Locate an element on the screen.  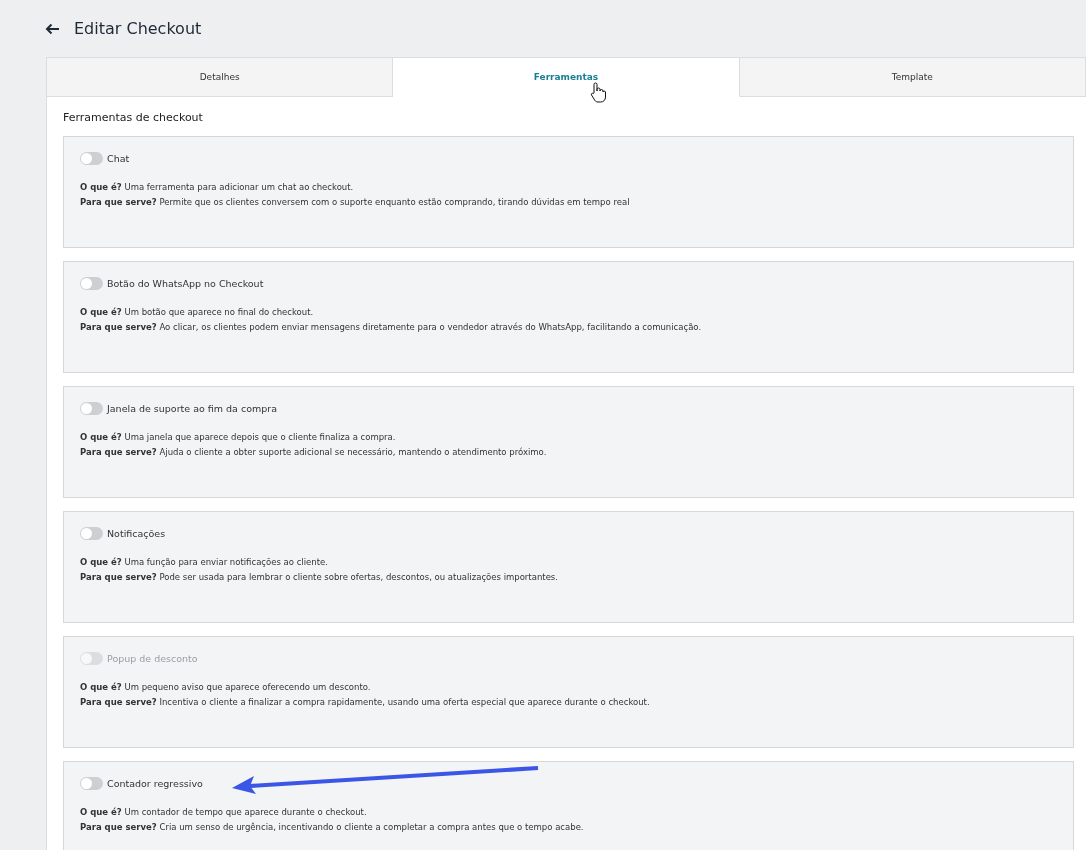
tool-description: O que é? Uma janela que aparece depois que o cliente finaliza a compra. is located at coordinates (238, 437).